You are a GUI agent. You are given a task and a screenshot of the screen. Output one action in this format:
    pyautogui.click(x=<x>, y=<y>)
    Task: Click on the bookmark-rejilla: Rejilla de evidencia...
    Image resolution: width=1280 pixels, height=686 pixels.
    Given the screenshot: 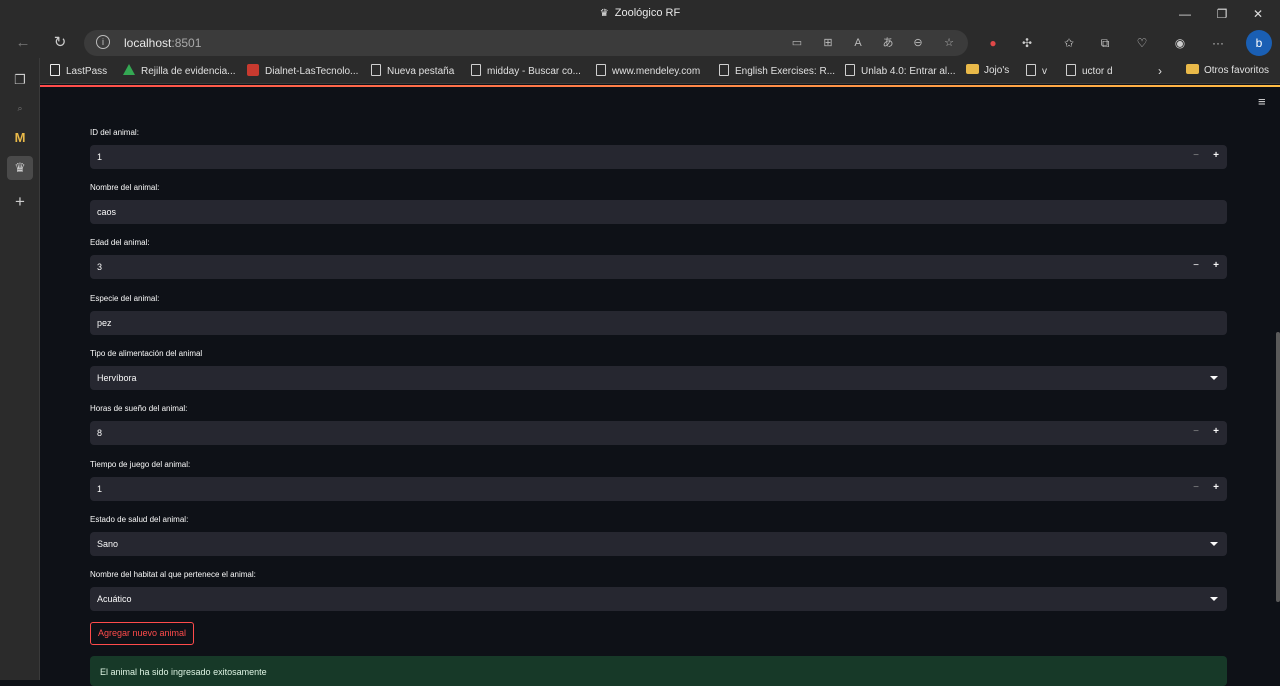 What is the action you would take?
    pyautogui.click(x=179, y=72)
    